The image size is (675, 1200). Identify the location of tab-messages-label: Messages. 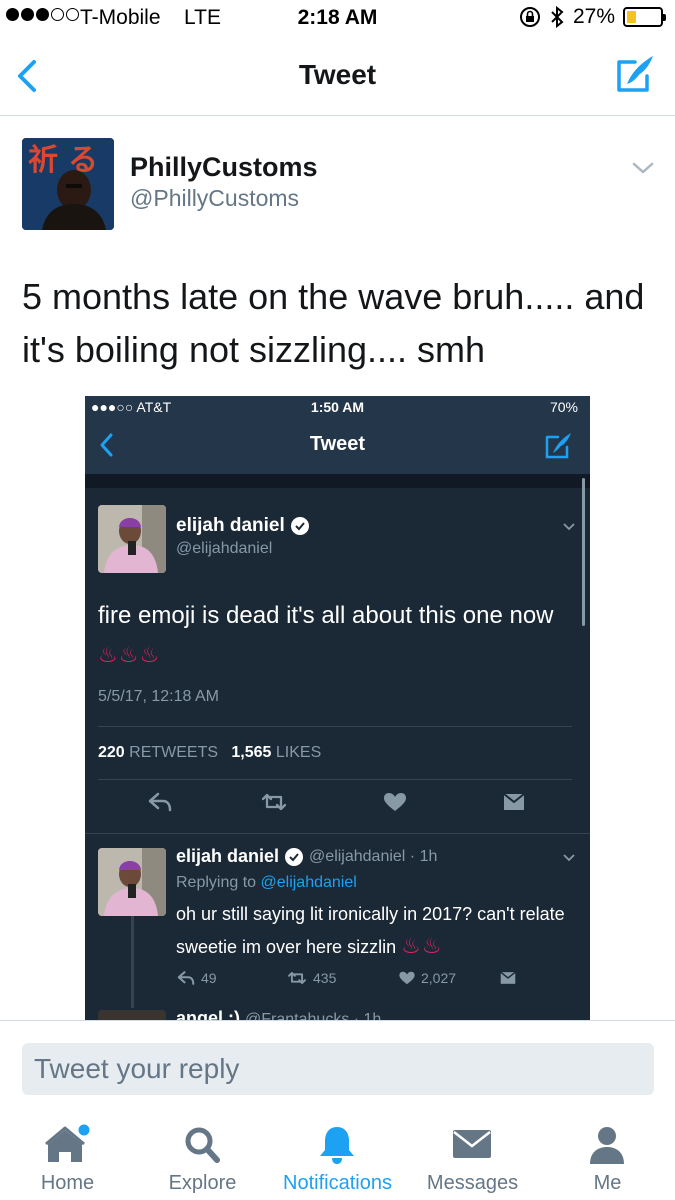
(472, 1183).